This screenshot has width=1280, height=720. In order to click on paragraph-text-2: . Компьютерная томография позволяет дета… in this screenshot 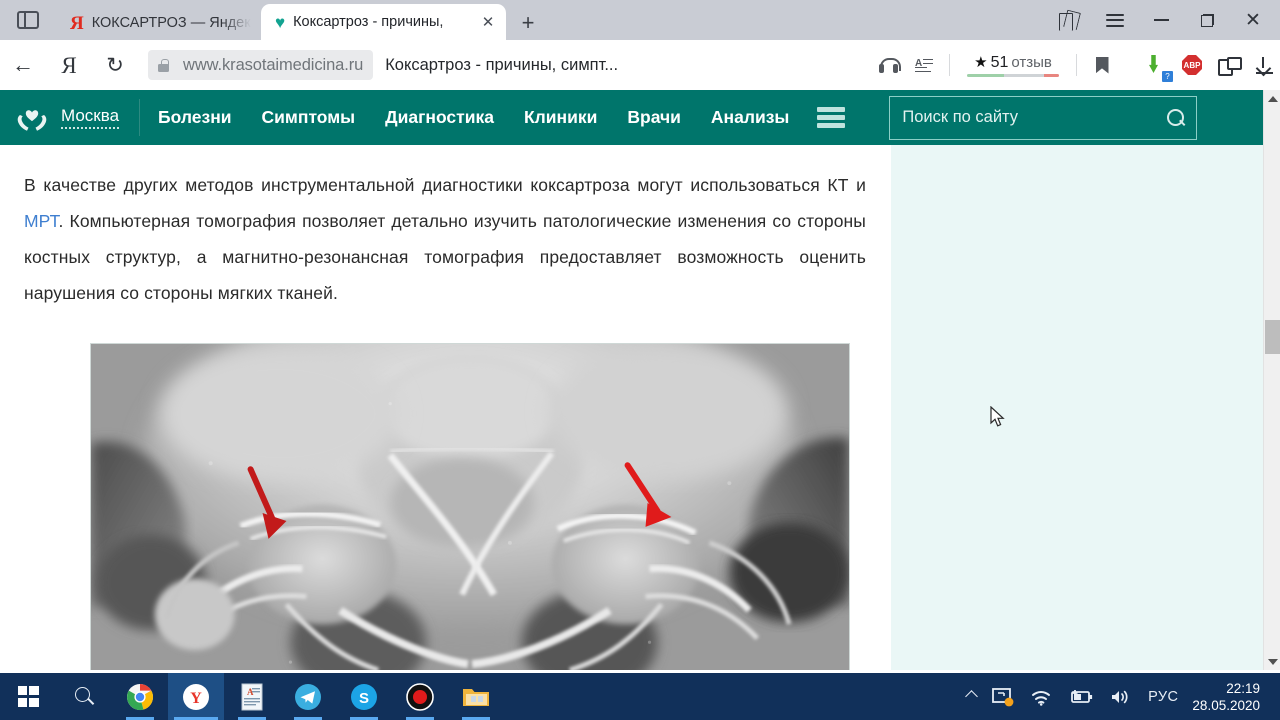, I will do `click(445, 257)`.